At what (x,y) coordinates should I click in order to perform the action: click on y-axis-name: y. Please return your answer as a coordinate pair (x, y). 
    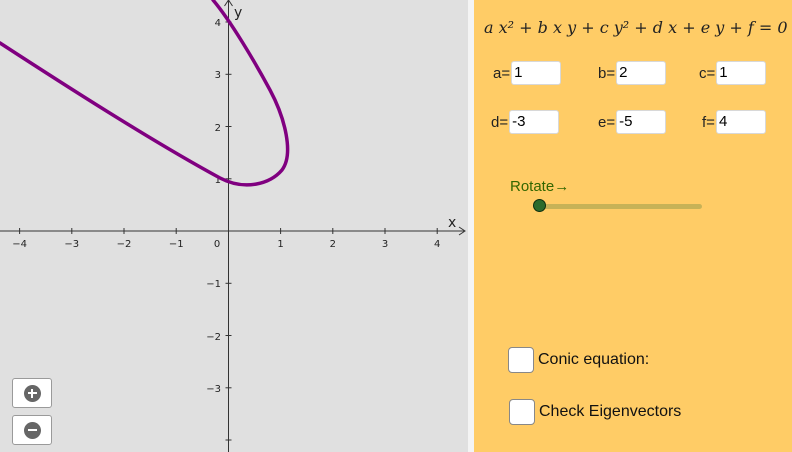
    Looking at the image, I should click on (238, 13).